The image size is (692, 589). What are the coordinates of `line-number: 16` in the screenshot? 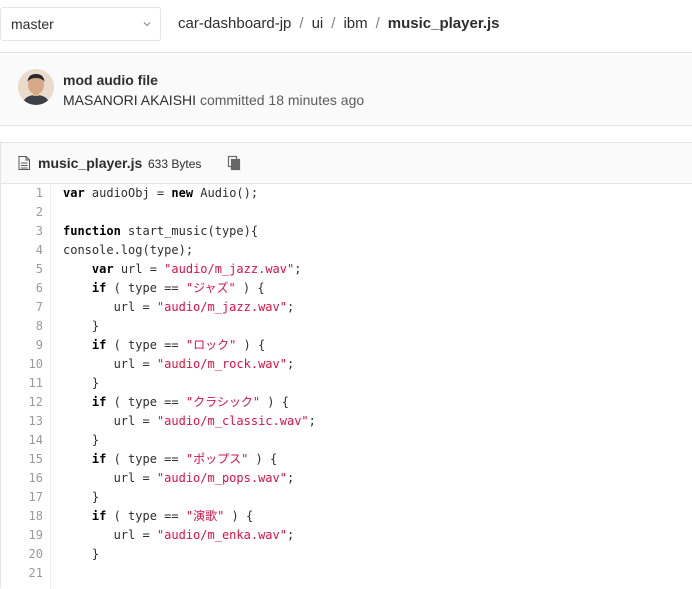 It's located at (22, 478).